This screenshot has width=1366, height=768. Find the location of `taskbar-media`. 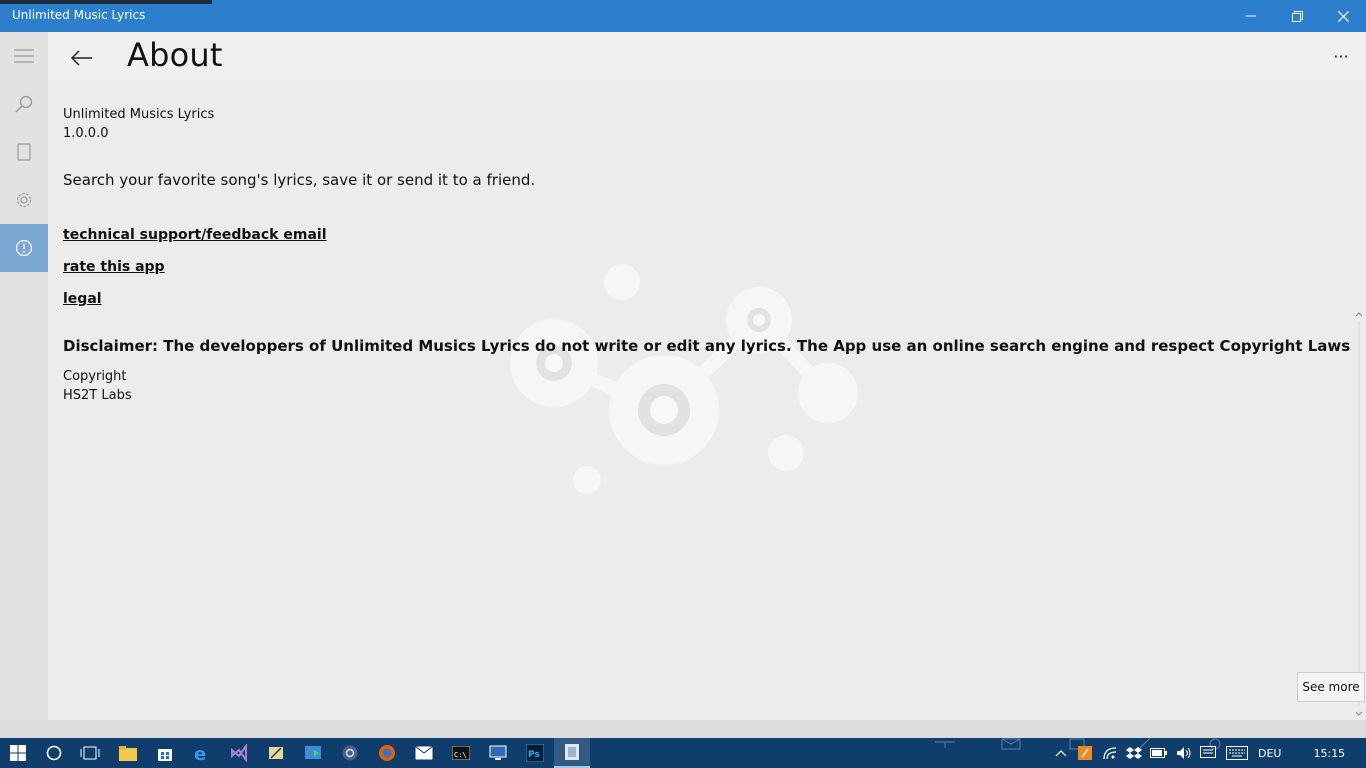

taskbar-media is located at coordinates (313, 753).